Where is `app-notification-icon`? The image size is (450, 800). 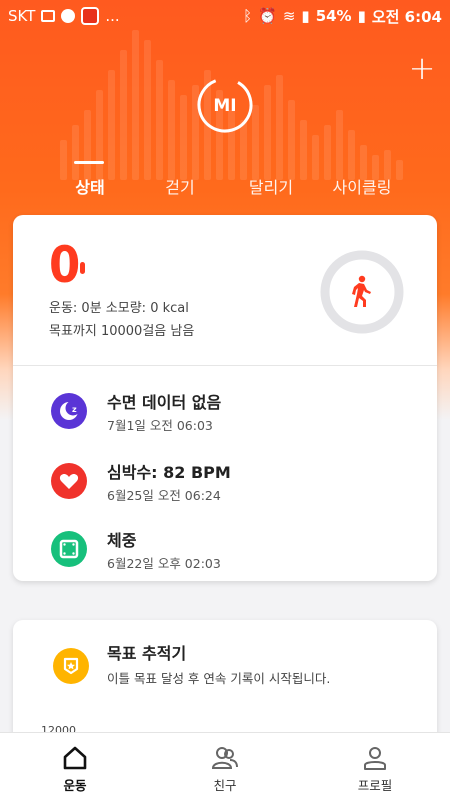
app-notification-icon is located at coordinates (90, 16).